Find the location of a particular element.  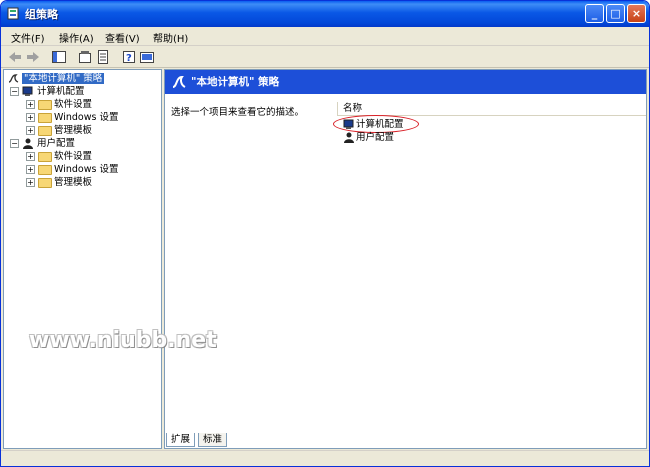

back-arrow-icon is located at coordinates (15, 57).